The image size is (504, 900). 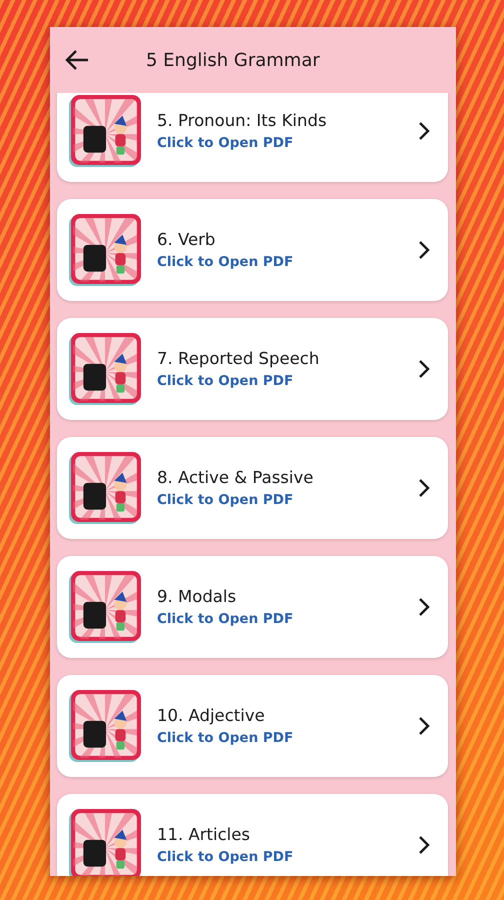 I want to click on chapter-card: 5. Pronoun: Its Kinds Click to Open PDF, so click(x=252, y=137).